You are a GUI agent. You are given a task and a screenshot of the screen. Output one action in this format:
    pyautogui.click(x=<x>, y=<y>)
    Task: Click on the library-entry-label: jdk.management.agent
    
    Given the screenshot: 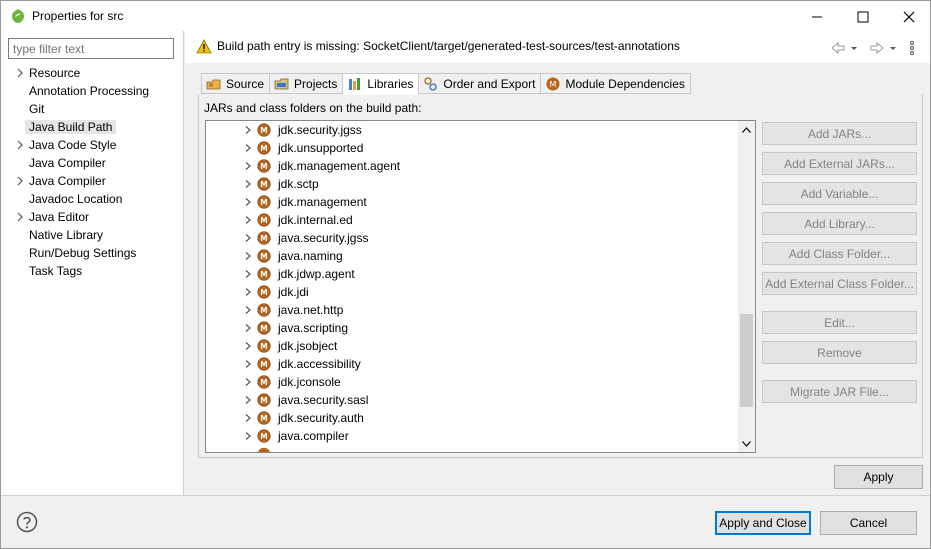 What is the action you would take?
    pyautogui.click(x=339, y=166)
    